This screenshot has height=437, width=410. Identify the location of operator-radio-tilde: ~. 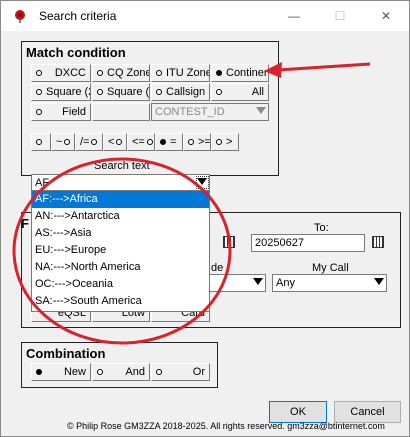
(63, 142).